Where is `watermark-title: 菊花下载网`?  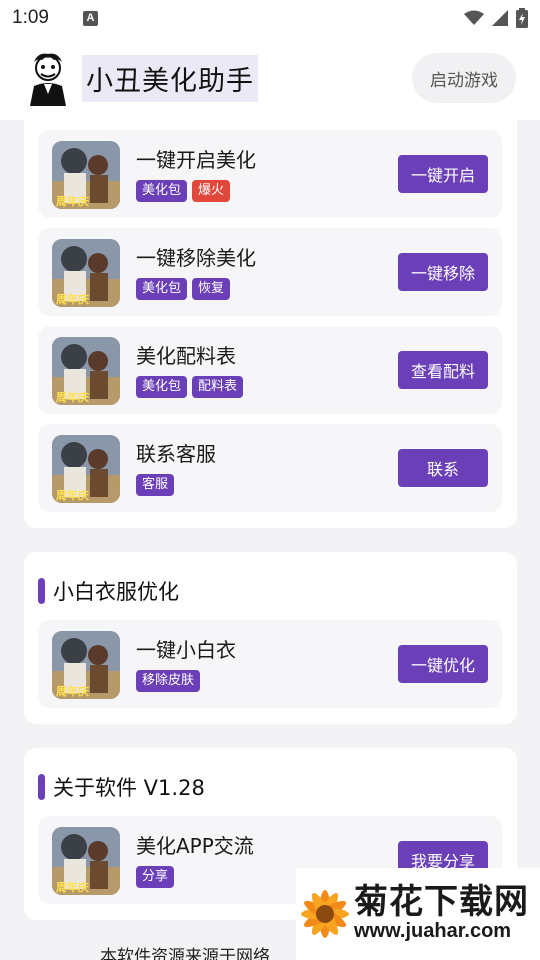 watermark-title: 菊花下载网 is located at coordinates (441, 902).